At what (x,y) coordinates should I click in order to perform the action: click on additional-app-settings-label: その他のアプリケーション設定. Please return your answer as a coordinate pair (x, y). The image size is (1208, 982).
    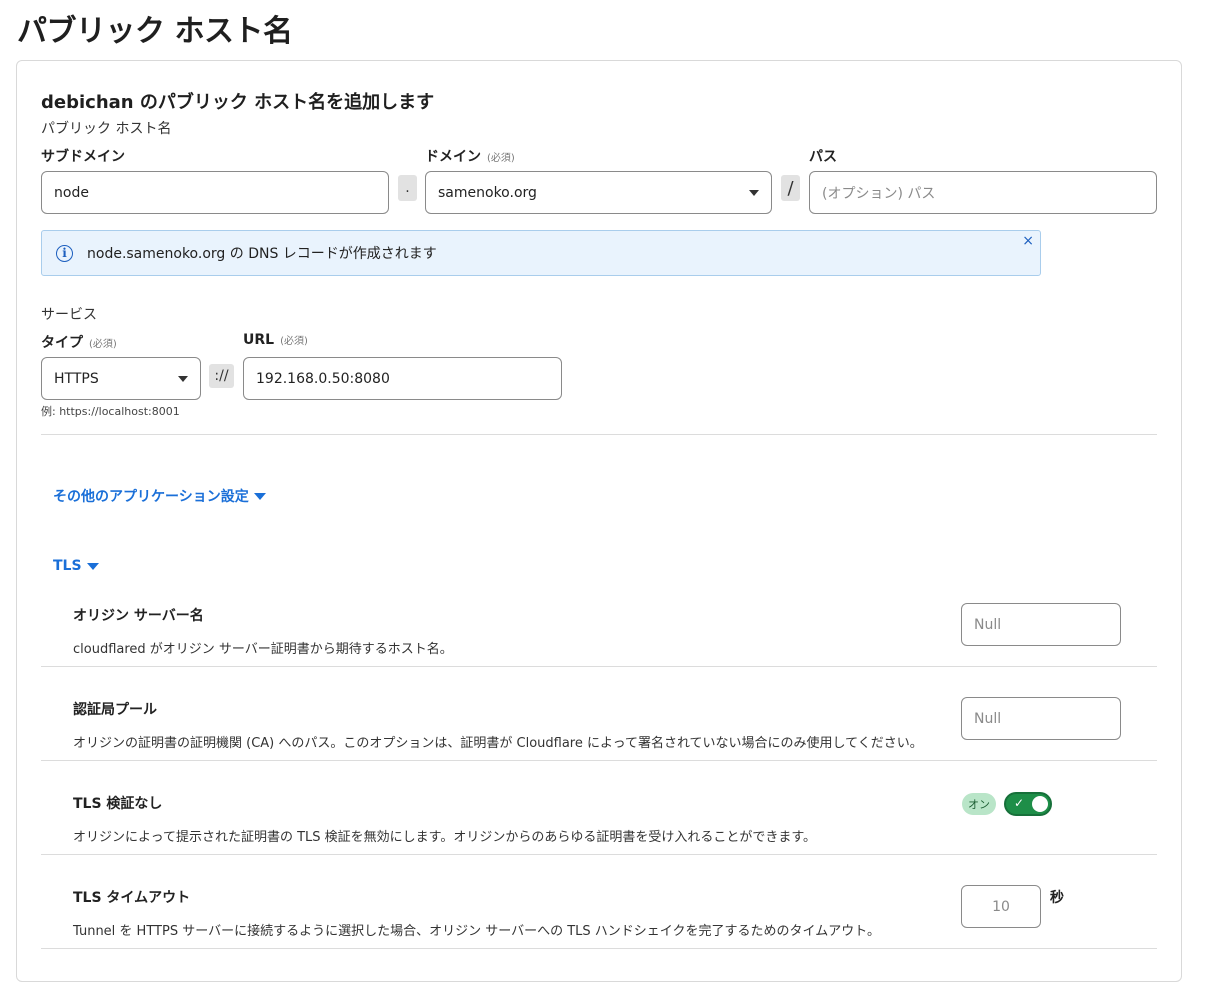
    Looking at the image, I should click on (151, 497).